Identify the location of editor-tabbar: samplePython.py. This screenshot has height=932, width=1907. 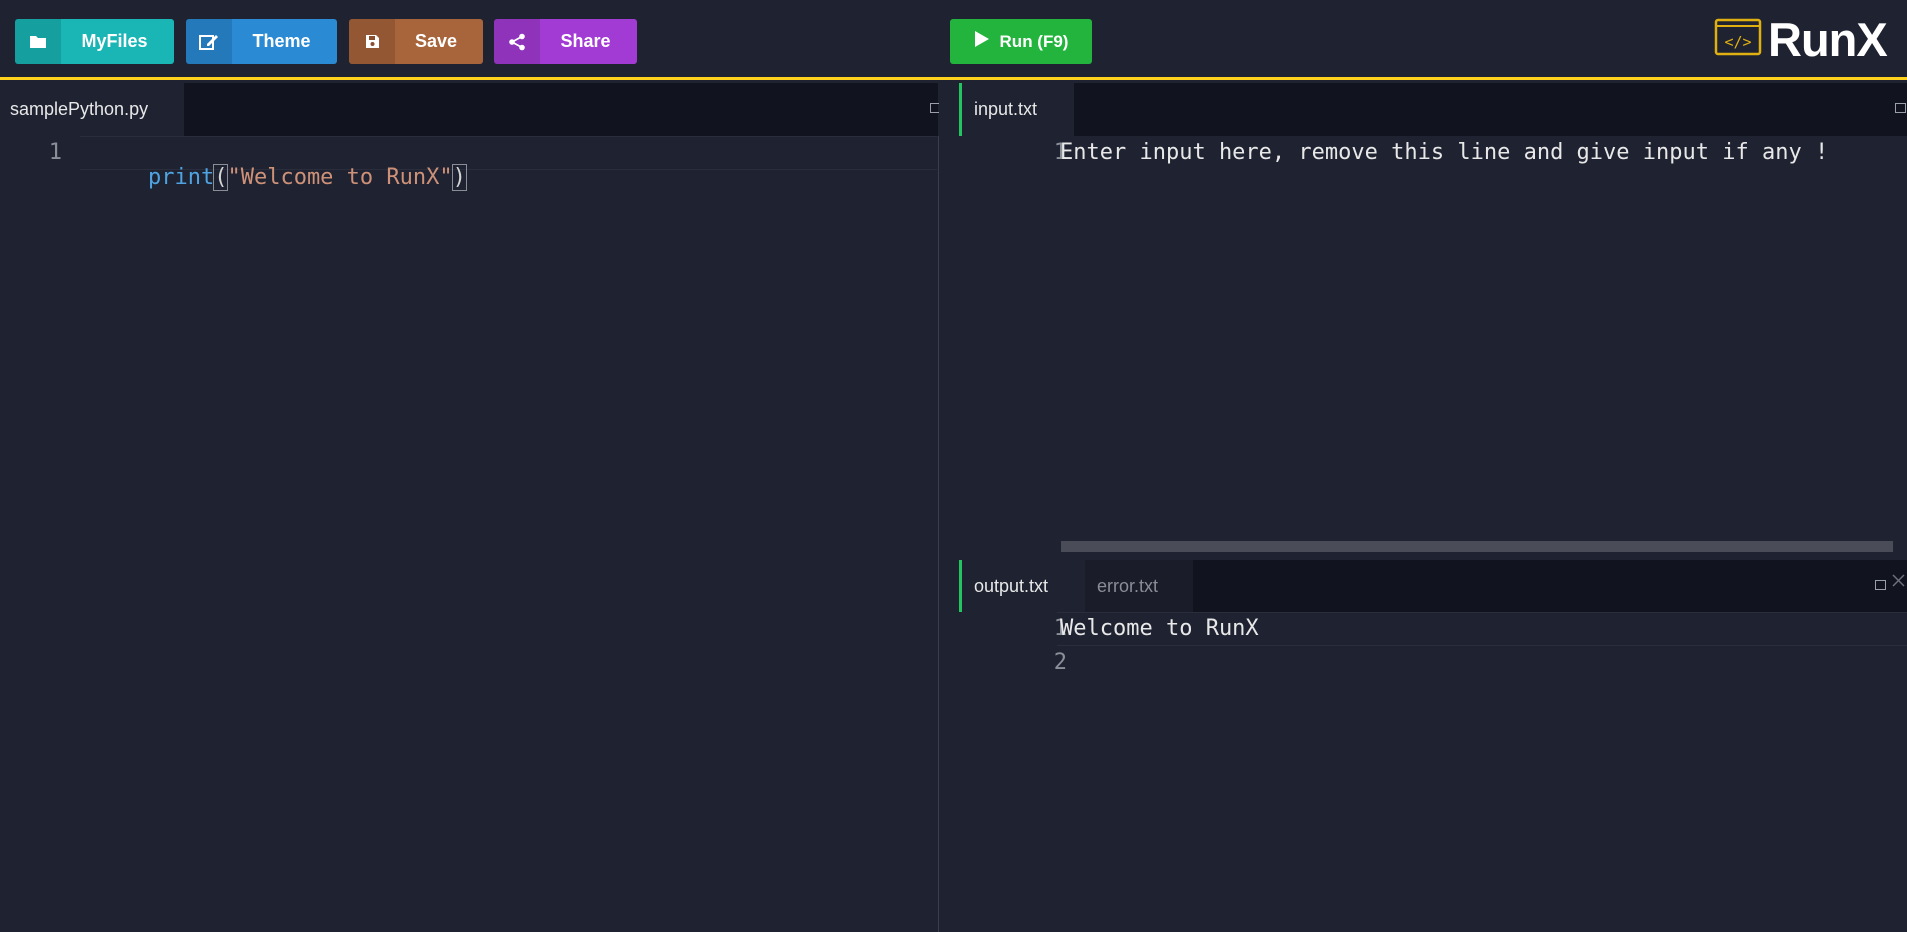
(470, 109).